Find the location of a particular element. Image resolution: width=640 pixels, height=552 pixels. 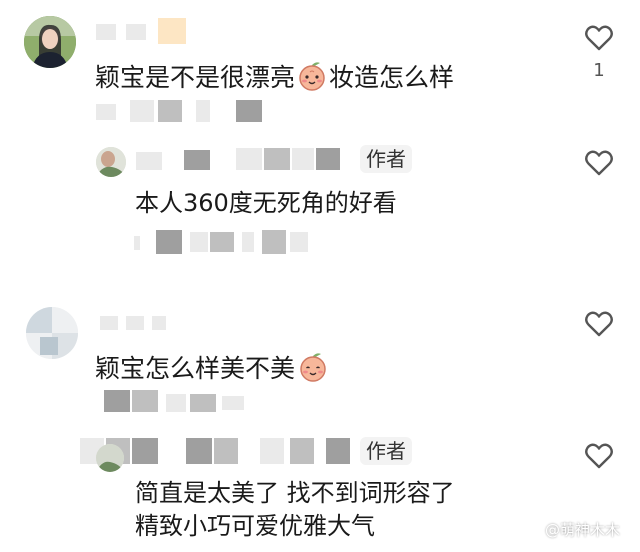

comment-text: 颖宝是不是很漂亮 妆造怎么样 is located at coordinates (274, 76).